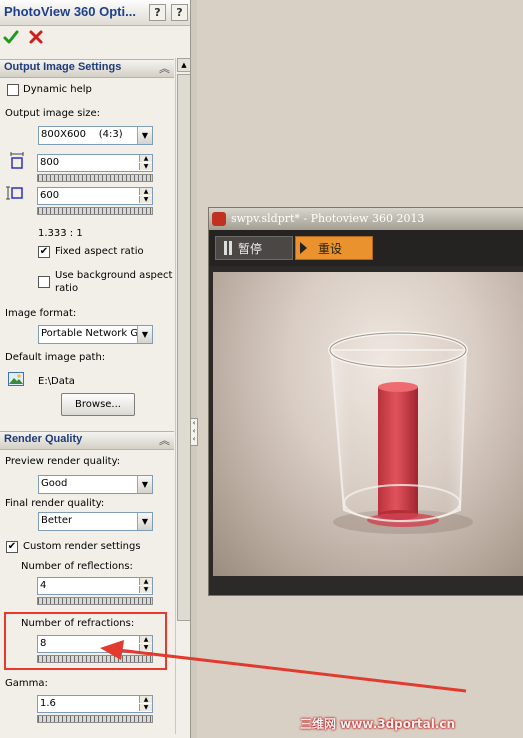 The width and height of the screenshot is (523, 738). I want to click on watermark-text: 三维网 www.3dportal.cn, so click(378, 724).